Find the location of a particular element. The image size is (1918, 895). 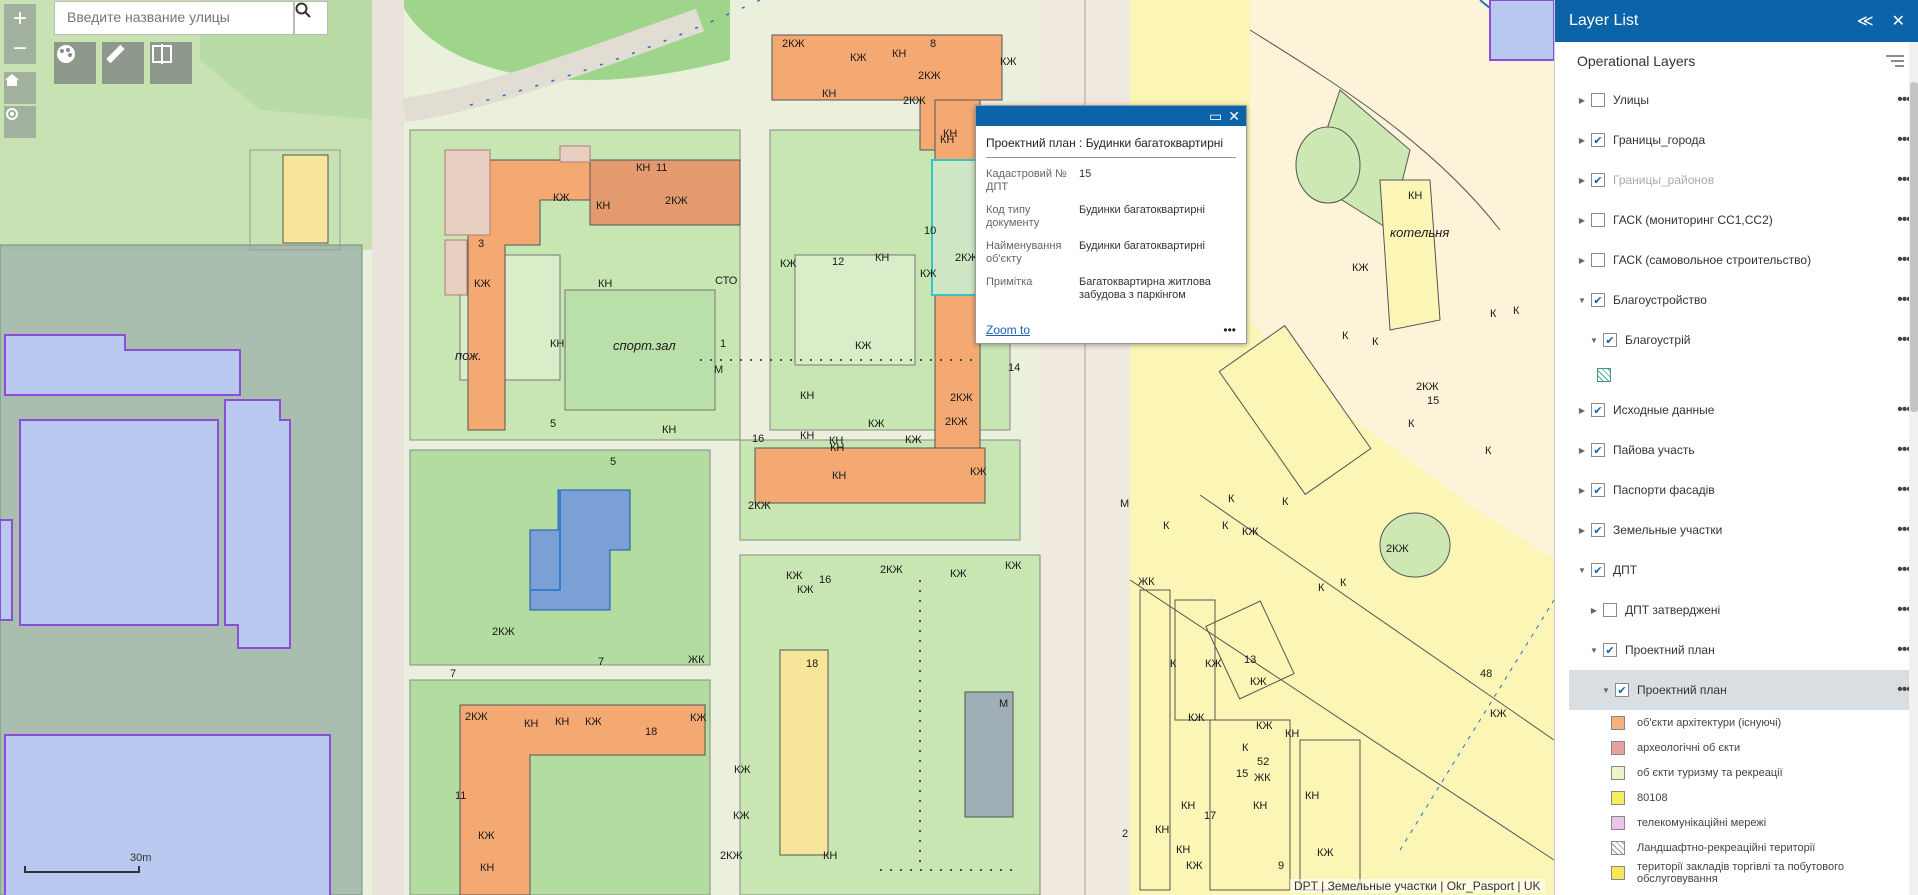

scale-bar is located at coordinates (82, 869).